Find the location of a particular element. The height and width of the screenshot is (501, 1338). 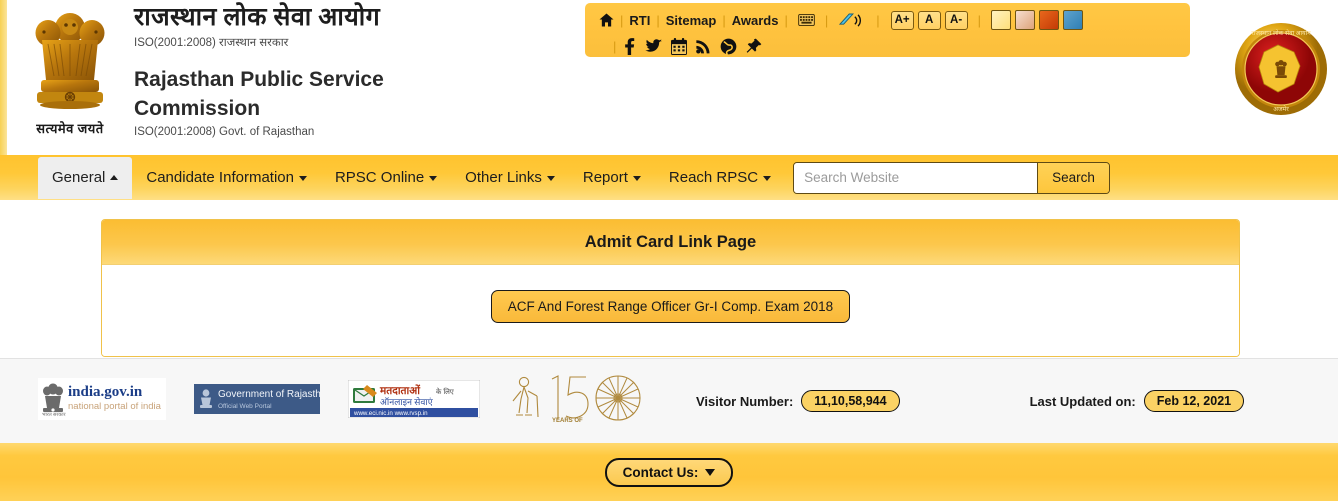

nav-item-candidate-information-label: Candidate Information is located at coordinates (220, 177).